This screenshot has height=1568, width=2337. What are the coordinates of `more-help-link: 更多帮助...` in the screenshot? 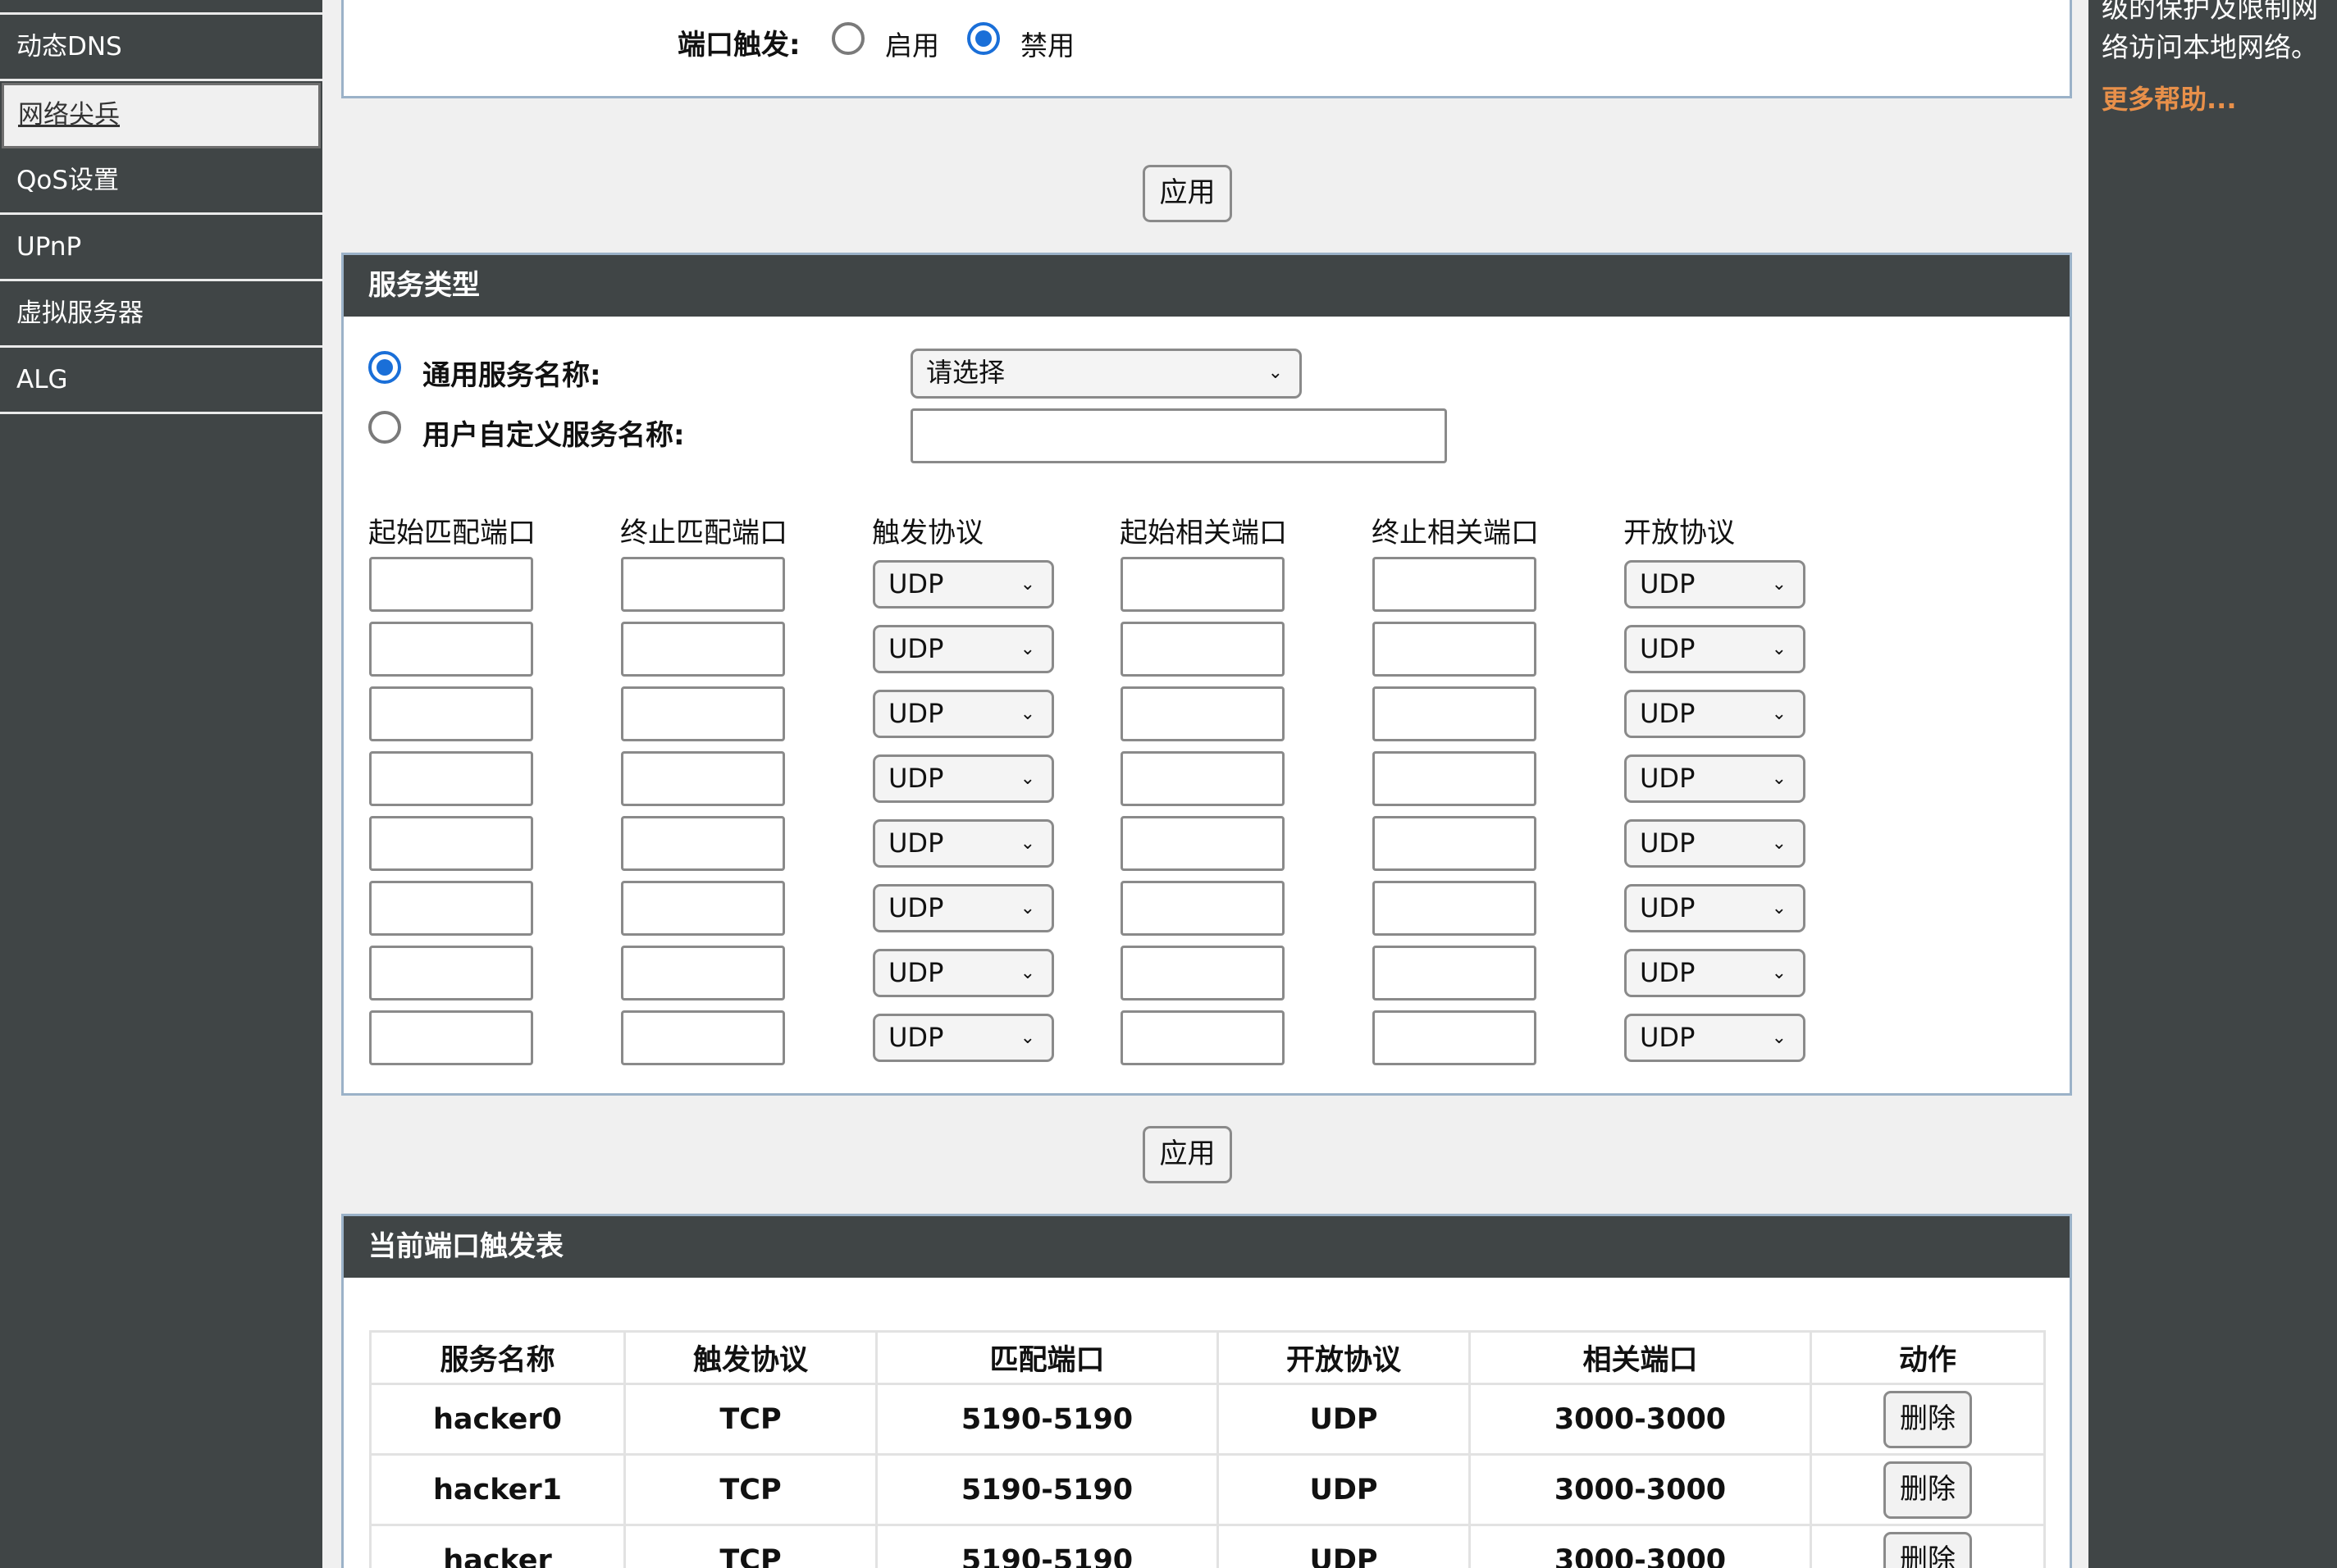 It's located at (2169, 98).